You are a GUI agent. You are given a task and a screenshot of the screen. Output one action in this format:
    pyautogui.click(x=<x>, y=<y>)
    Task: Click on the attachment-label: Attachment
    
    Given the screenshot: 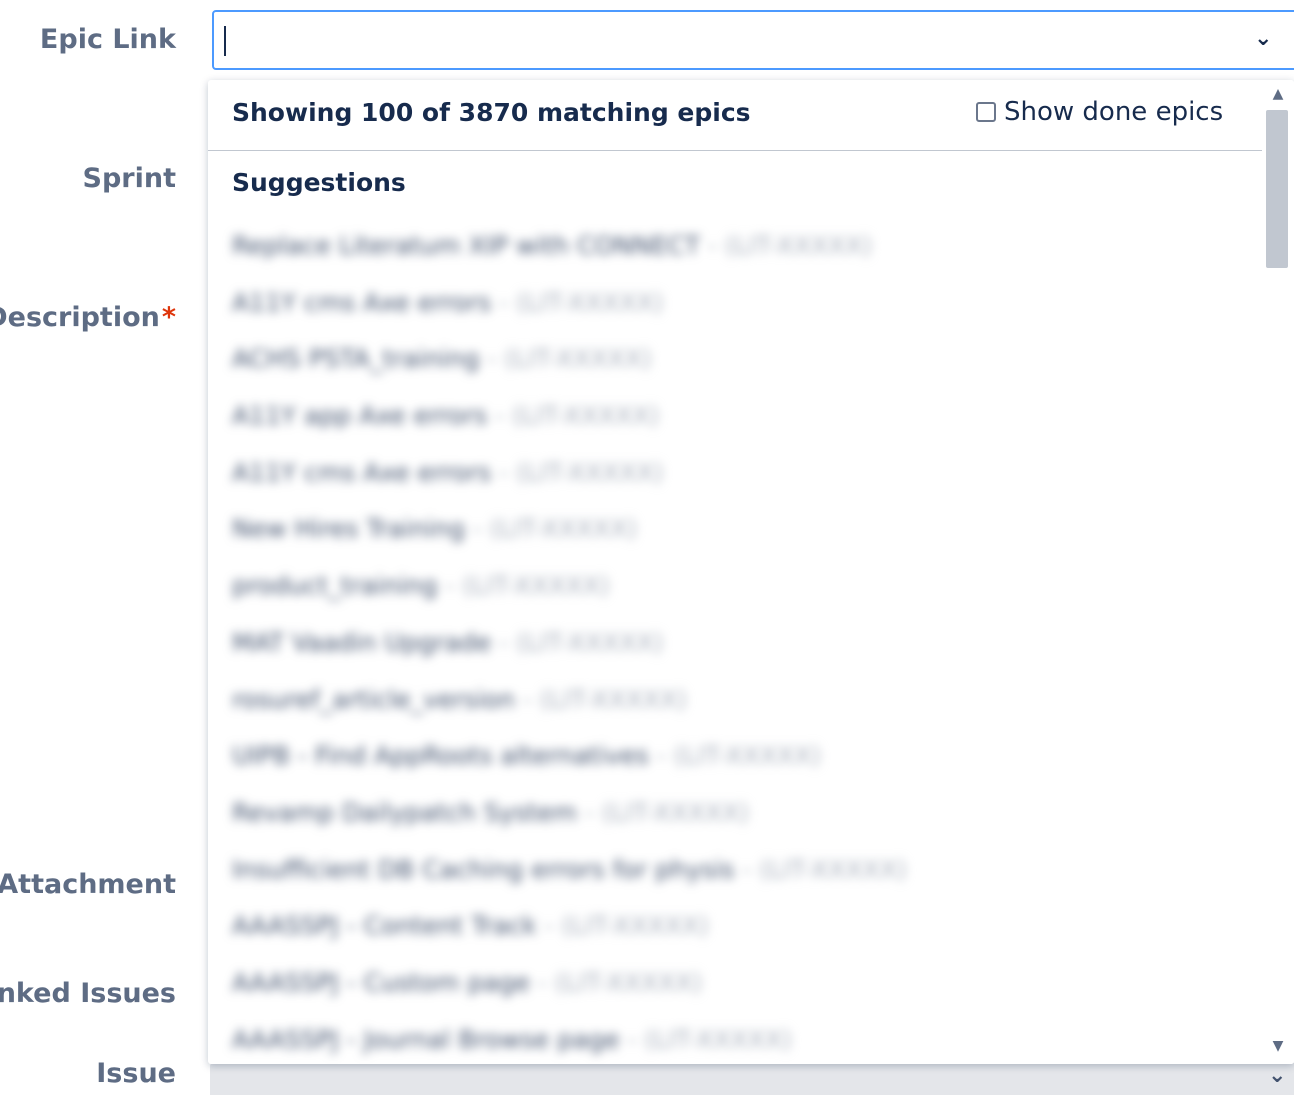 What is the action you would take?
    pyautogui.click(x=88, y=884)
    